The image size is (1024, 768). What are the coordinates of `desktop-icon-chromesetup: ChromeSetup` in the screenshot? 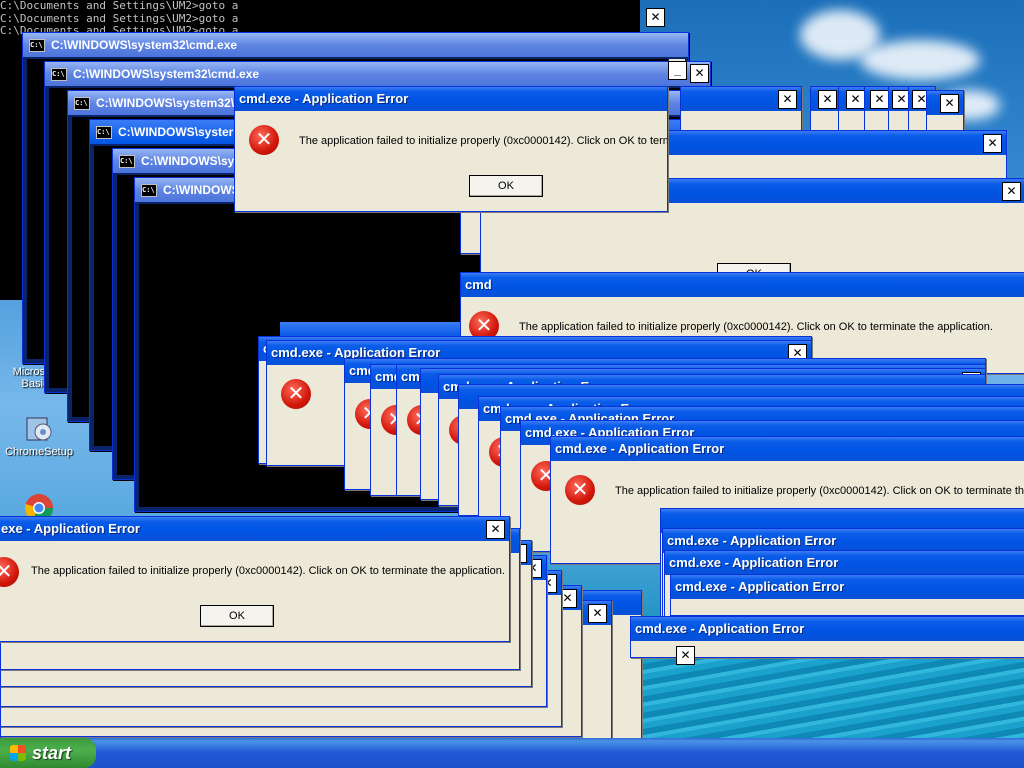 It's located at (39, 435).